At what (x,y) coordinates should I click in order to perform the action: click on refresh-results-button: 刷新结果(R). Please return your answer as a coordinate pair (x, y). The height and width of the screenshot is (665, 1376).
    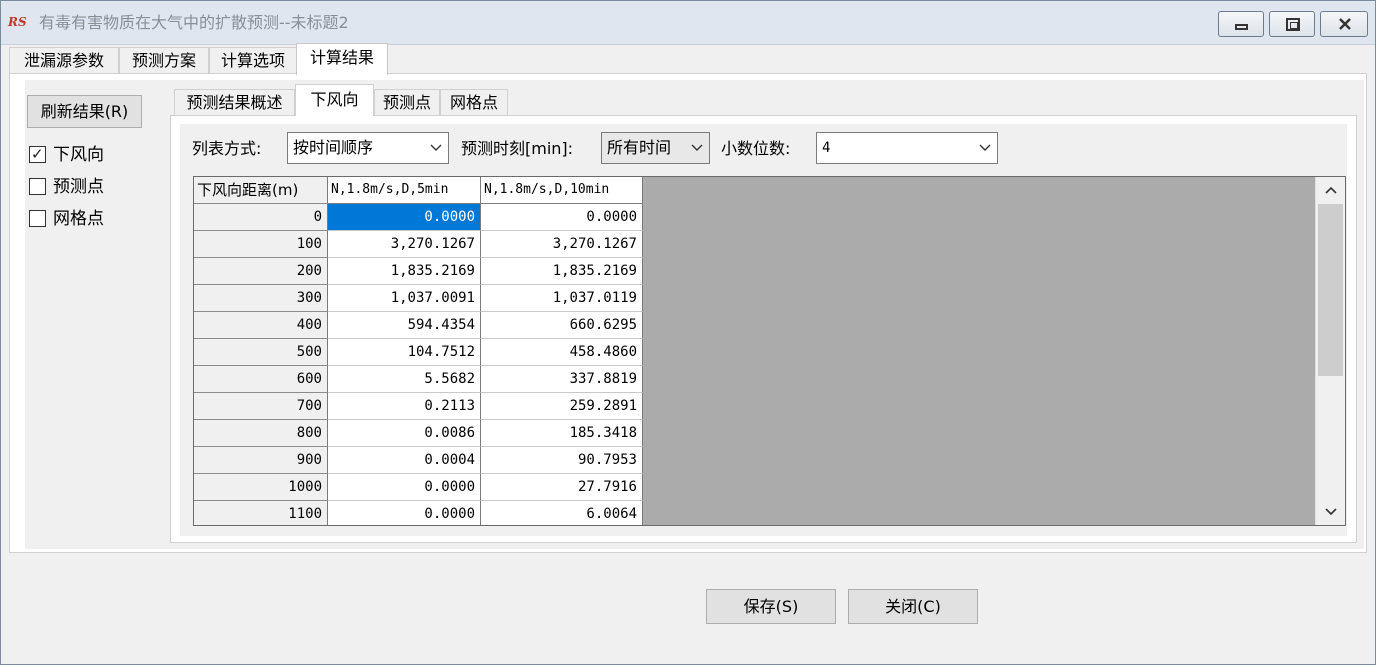
    Looking at the image, I should click on (84, 111).